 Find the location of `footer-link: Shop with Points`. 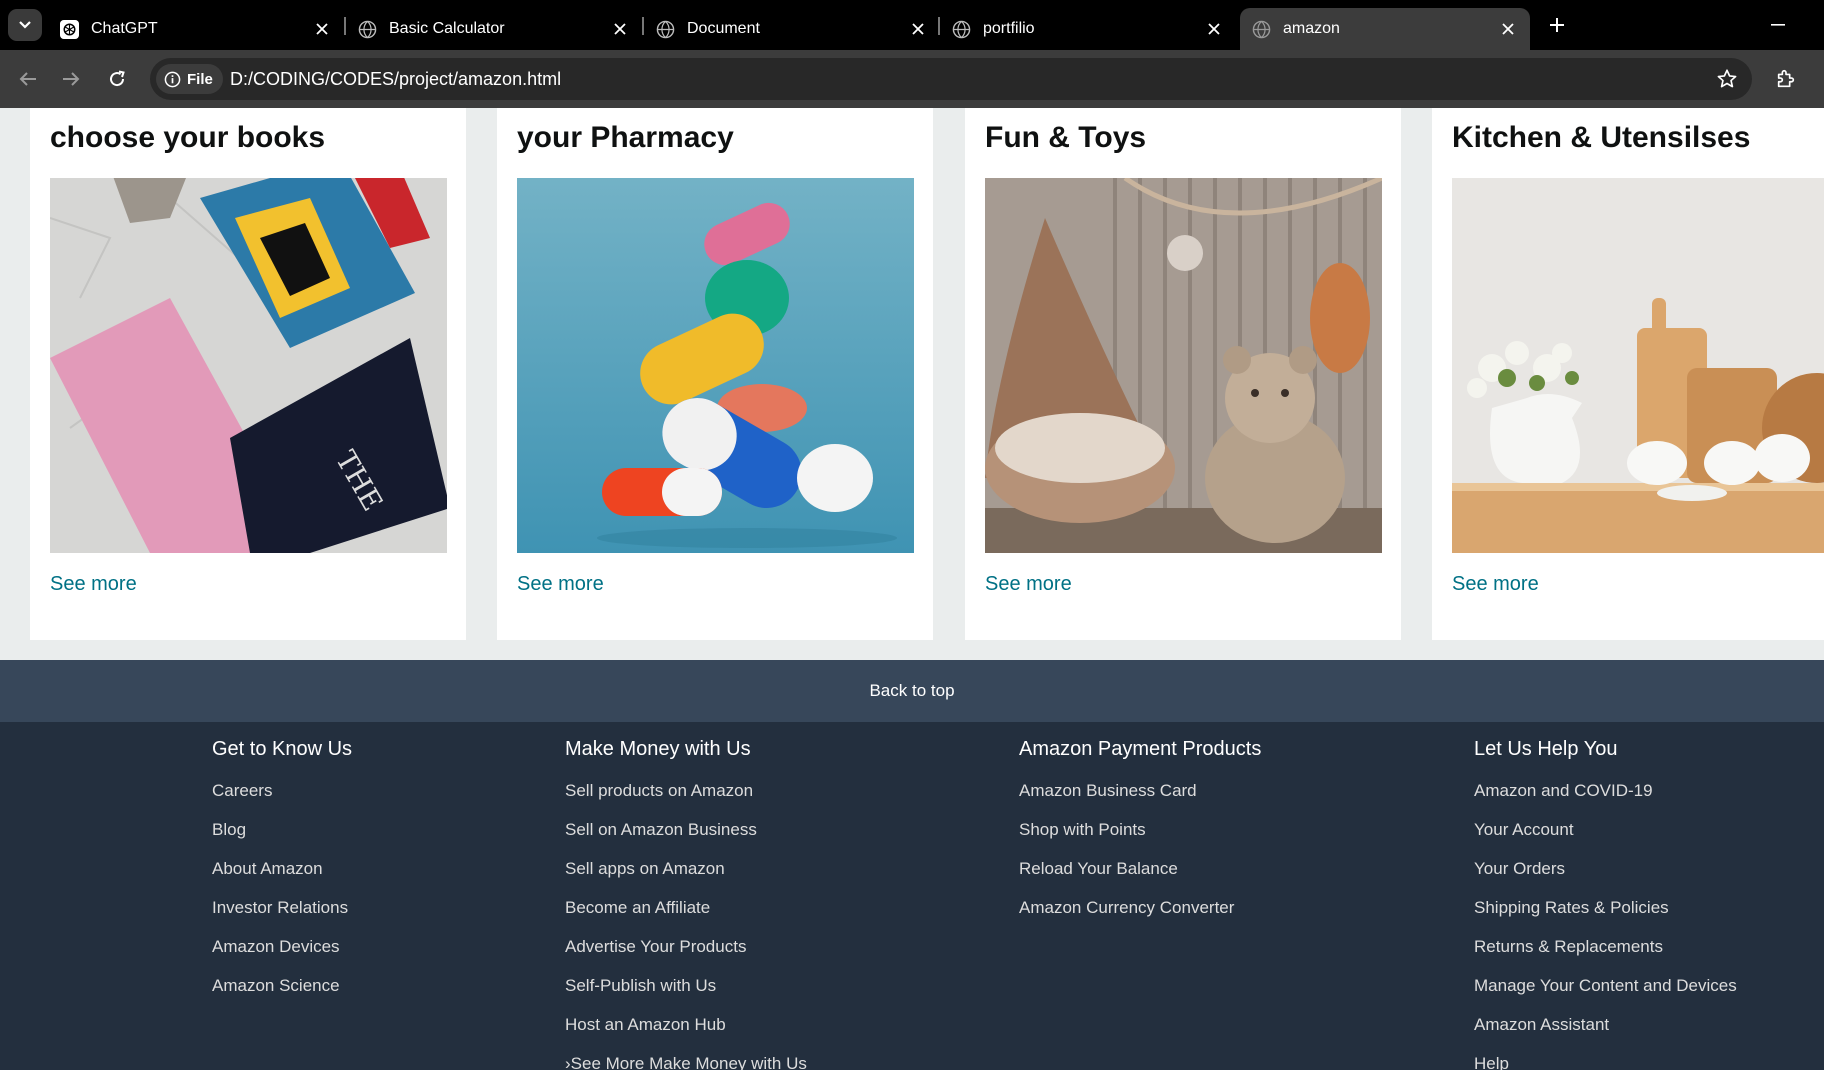

footer-link: Shop with Points is located at coordinates (1140, 829).